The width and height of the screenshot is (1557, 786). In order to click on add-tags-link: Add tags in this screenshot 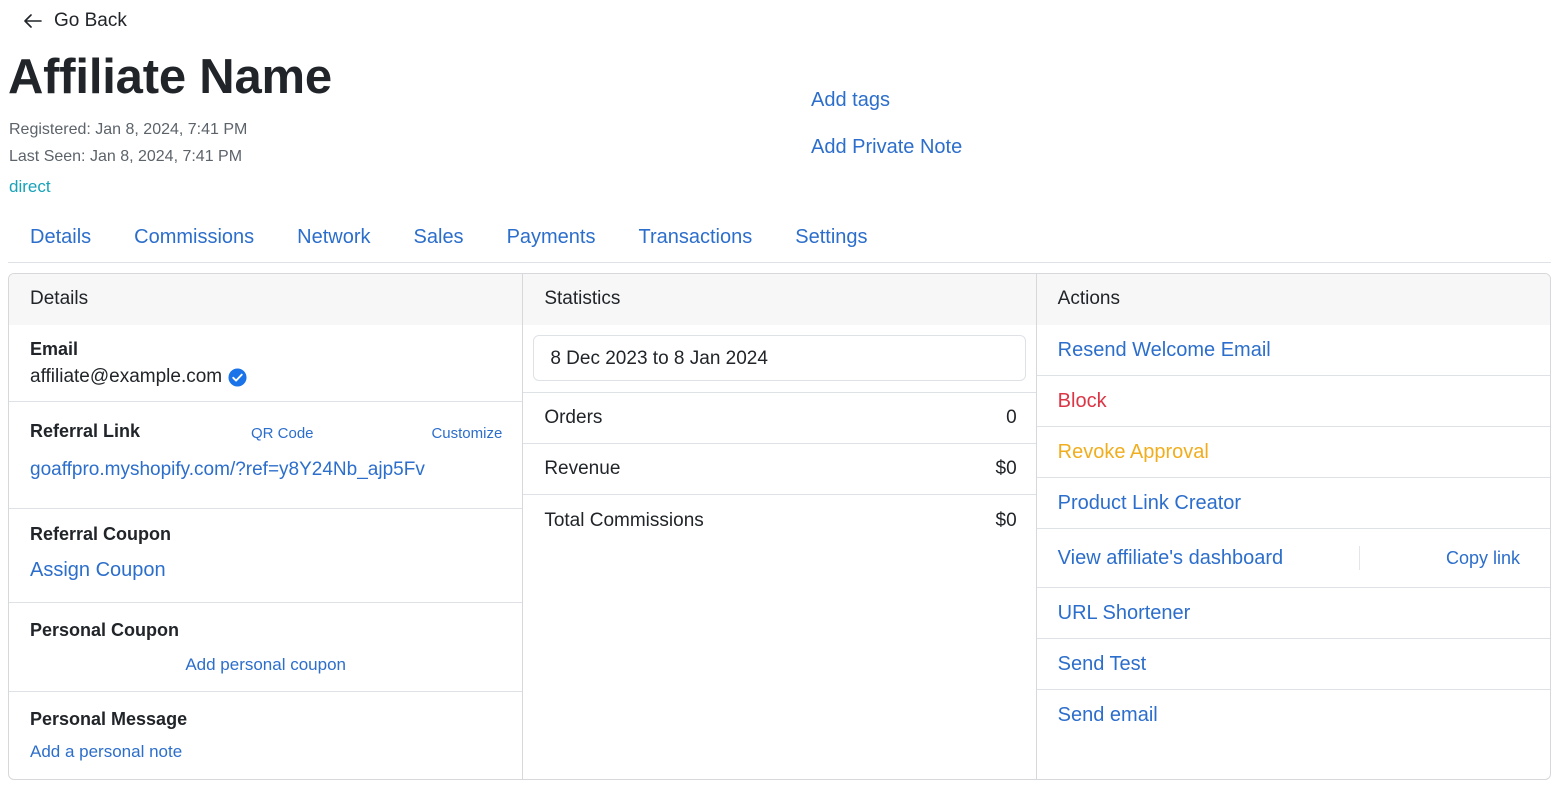, I will do `click(850, 100)`.